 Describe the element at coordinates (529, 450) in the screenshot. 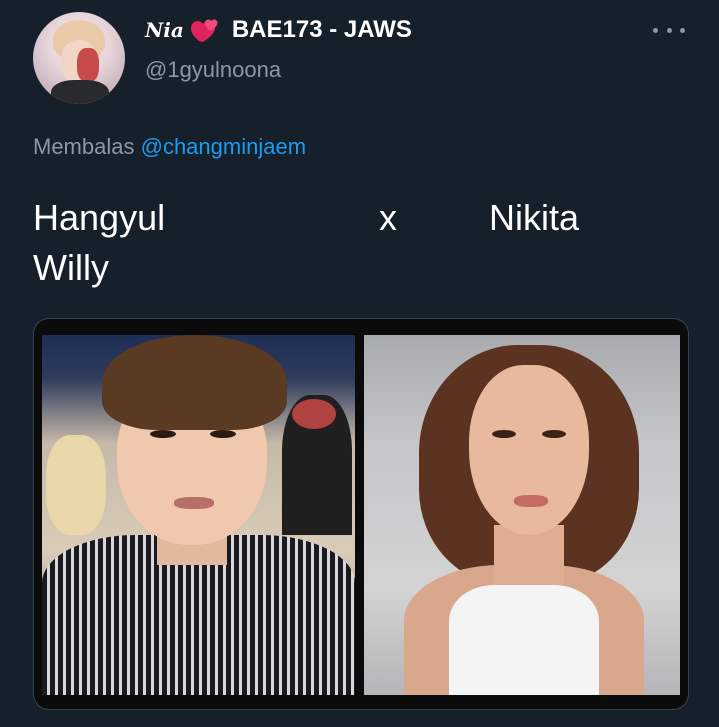

I see `face` at that location.